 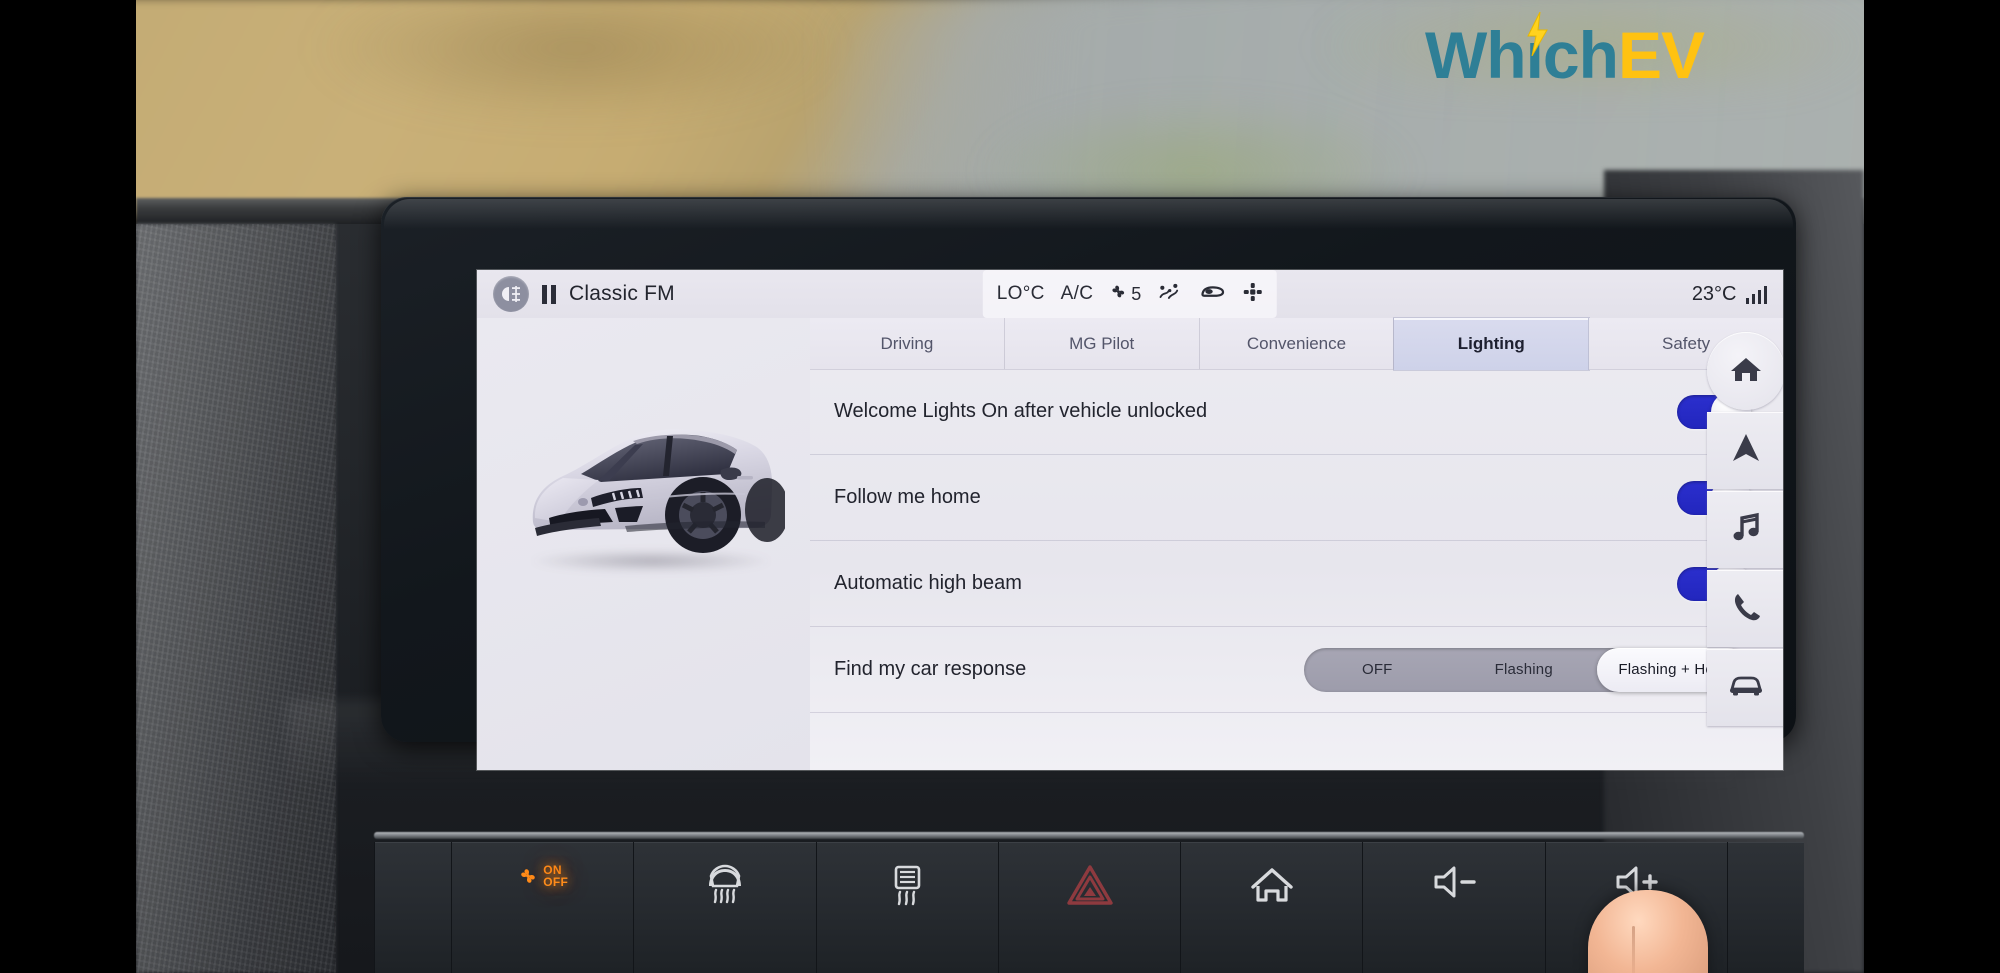 I want to click on tab-lighting: Lighting, so click(x=1492, y=344).